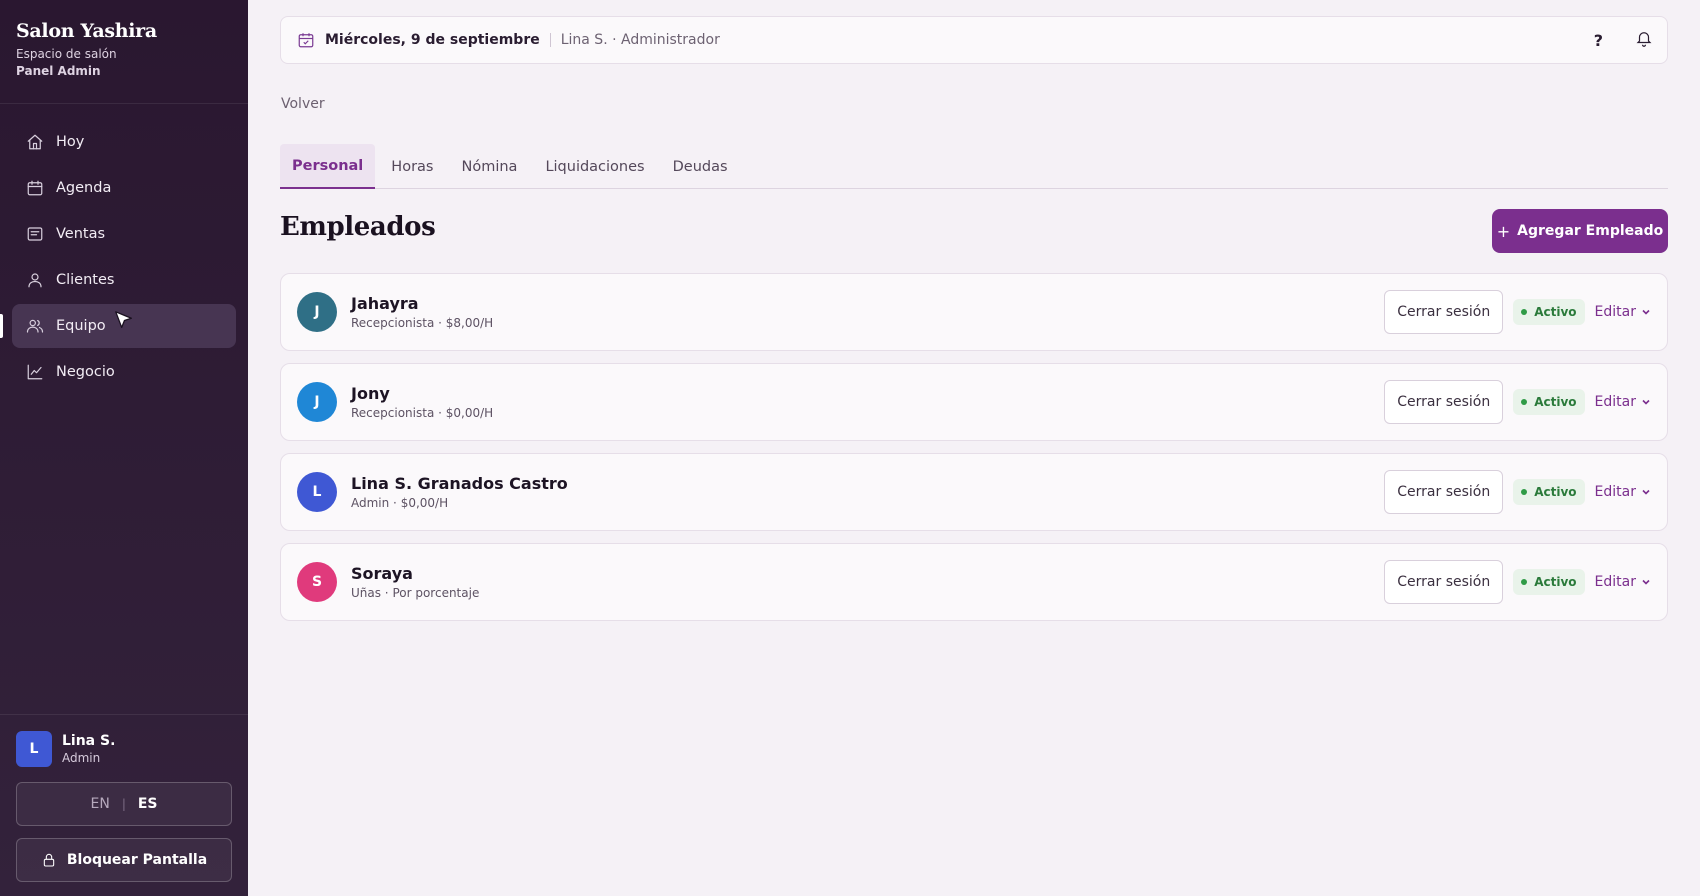 The height and width of the screenshot is (896, 1700). What do you see at coordinates (66, 54) in the screenshot?
I see `brand-subtitle: Espacio de salón` at bounding box center [66, 54].